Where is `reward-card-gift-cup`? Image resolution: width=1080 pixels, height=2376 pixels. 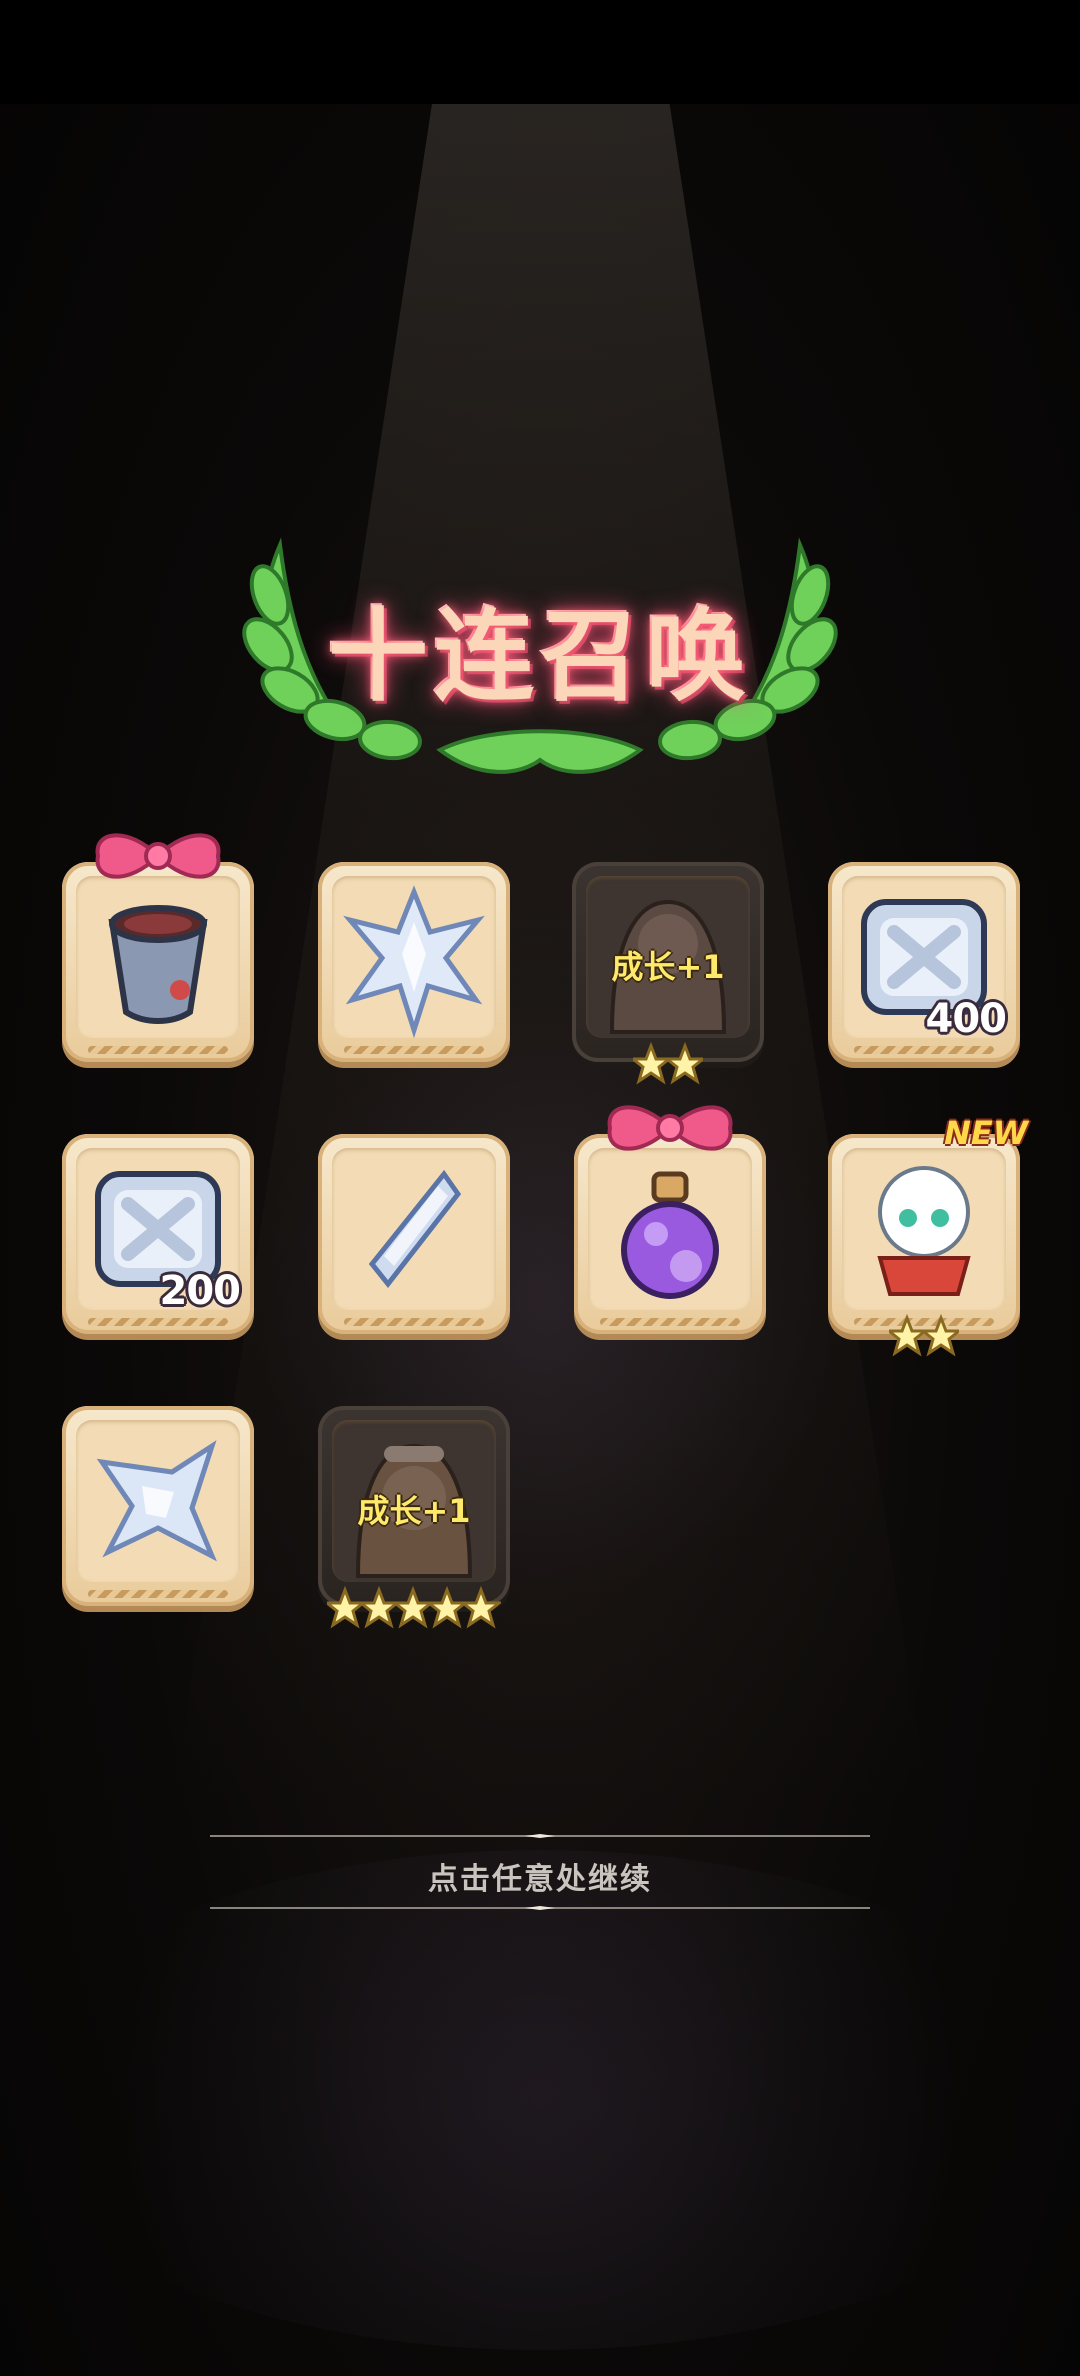 reward-card-gift-cup is located at coordinates (158, 947).